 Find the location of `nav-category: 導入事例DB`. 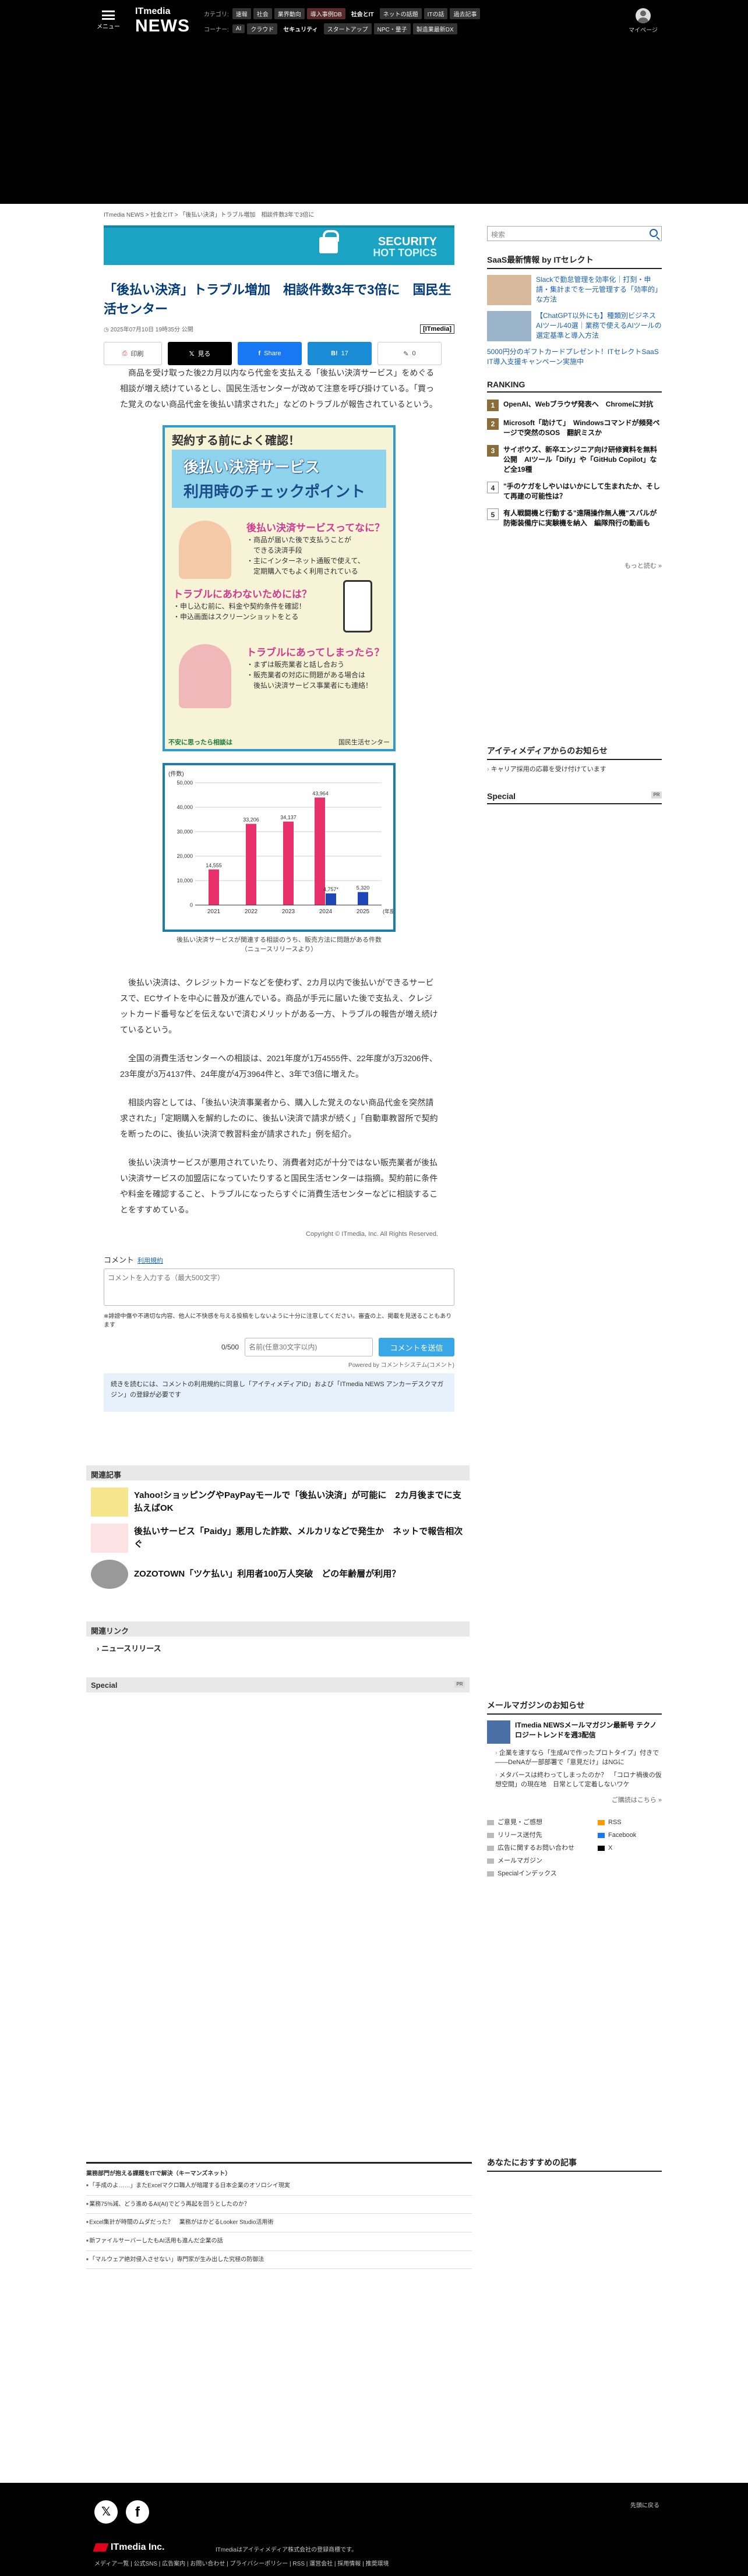

nav-category: 導入事例DB is located at coordinates (325, 13).